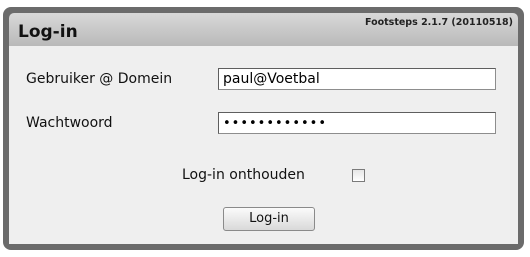 This screenshot has width=530, height=257. I want to click on panel-header: Log-in Footsteps 2.1.7 (20110518), so click(263, 29).